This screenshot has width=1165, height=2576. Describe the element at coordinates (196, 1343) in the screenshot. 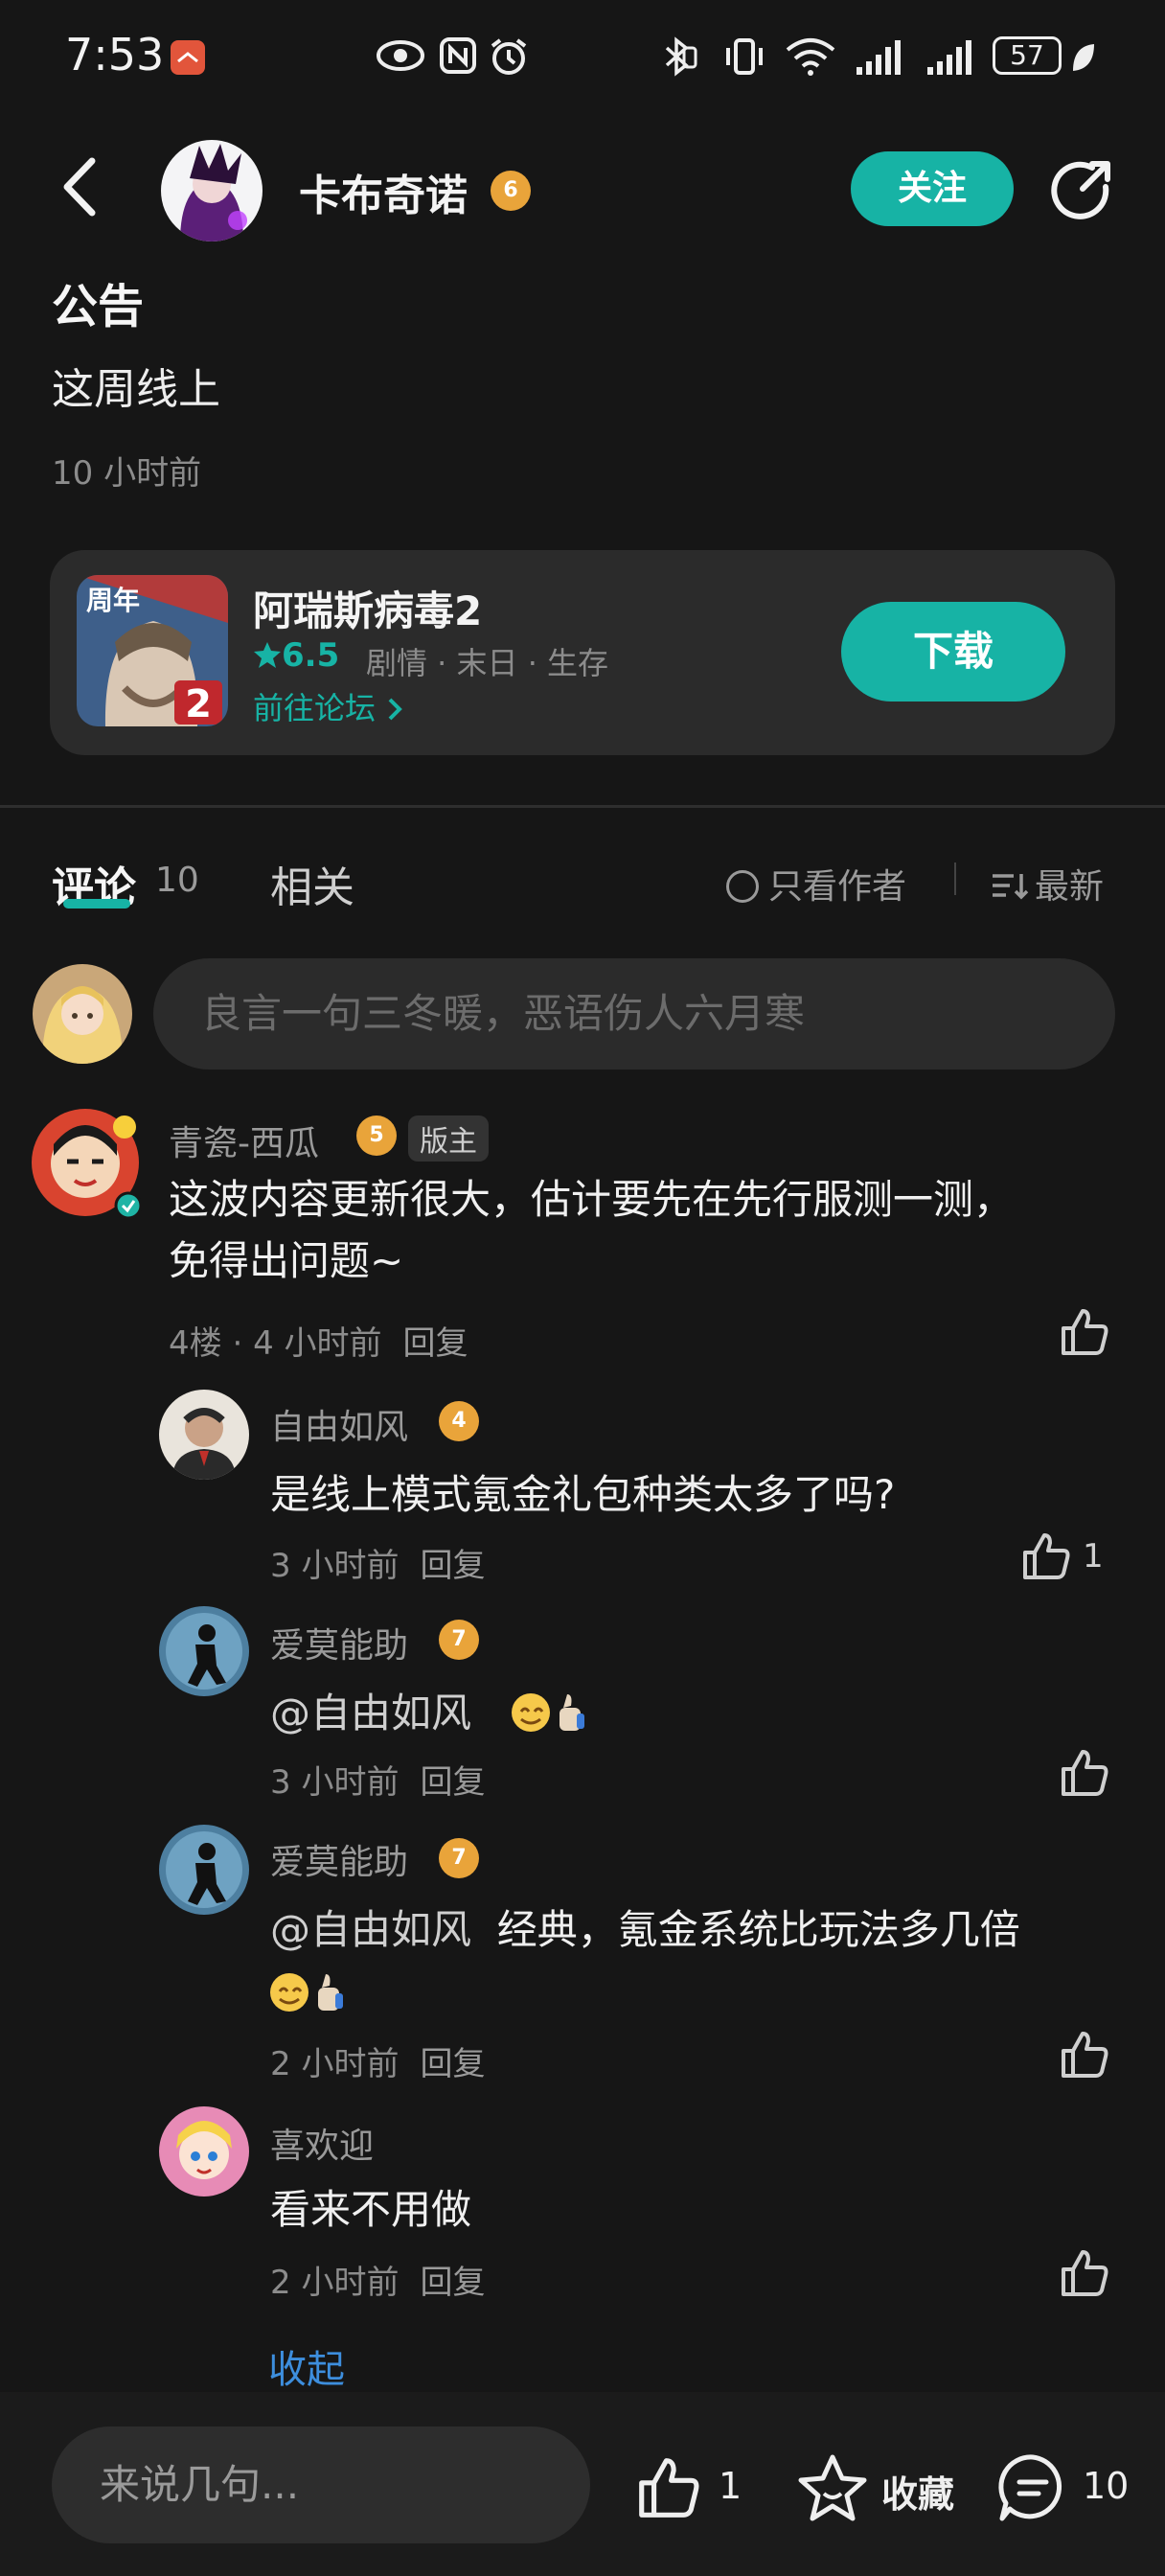

I see `comment-floor: 4楼` at that location.